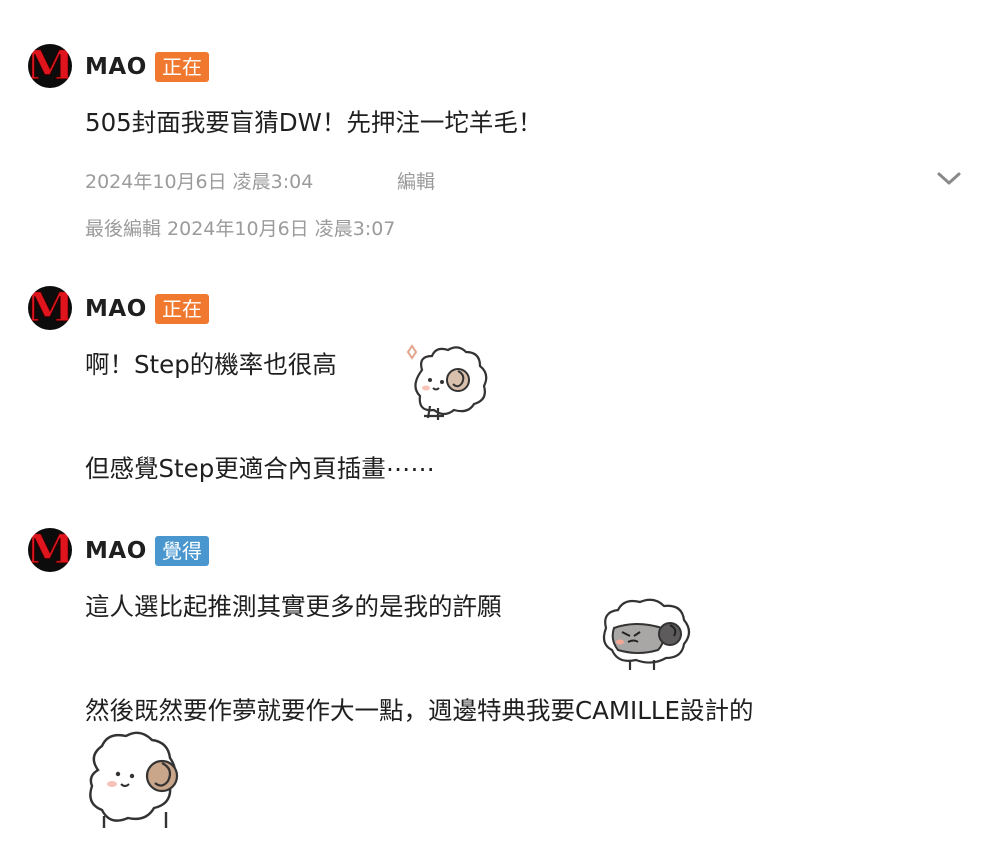 This screenshot has height=868, width=1000. I want to click on message-text: 啊！Step的機率也很高, so click(211, 364).